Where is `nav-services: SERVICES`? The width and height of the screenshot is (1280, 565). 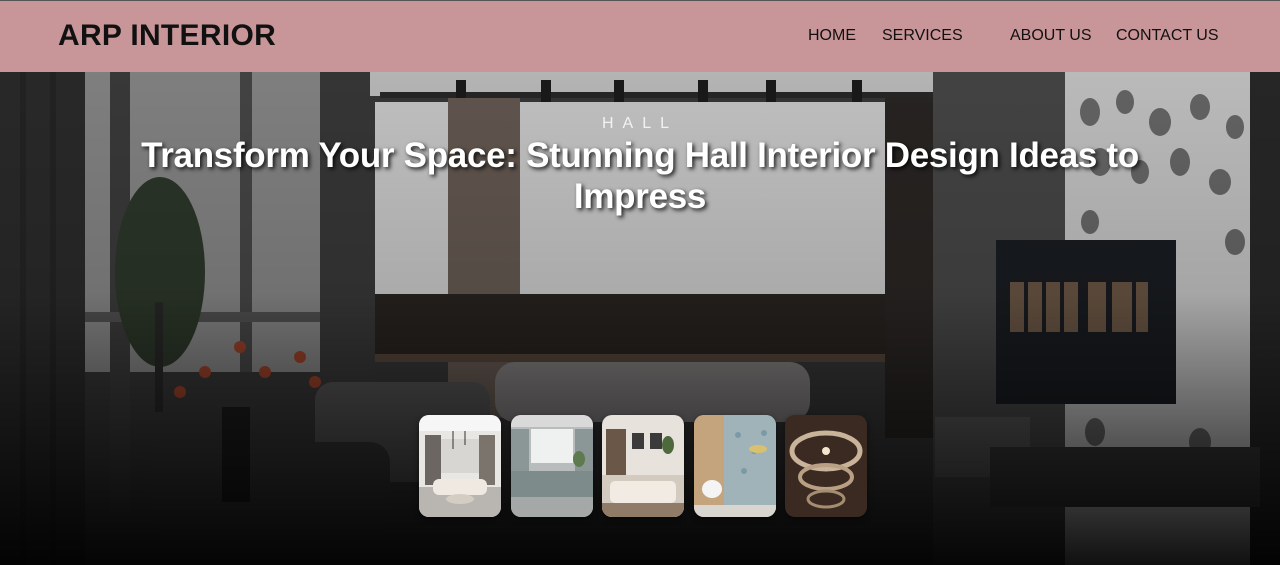
nav-services: SERVICES is located at coordinates (922, 36).